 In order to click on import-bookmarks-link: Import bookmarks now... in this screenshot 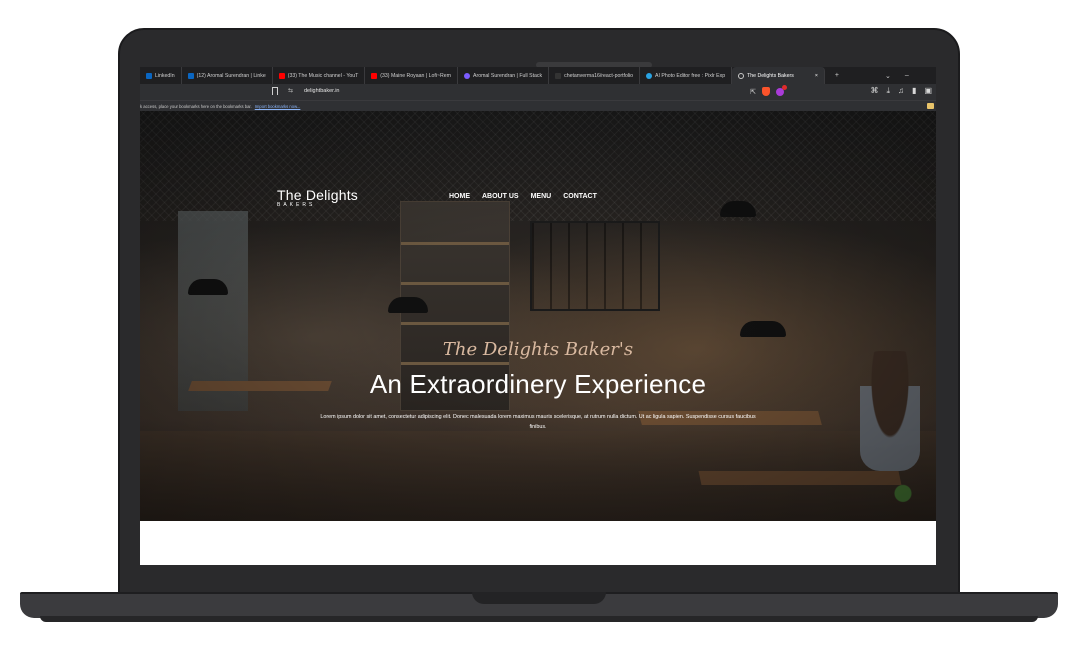, I will do `click(278, 106)`.